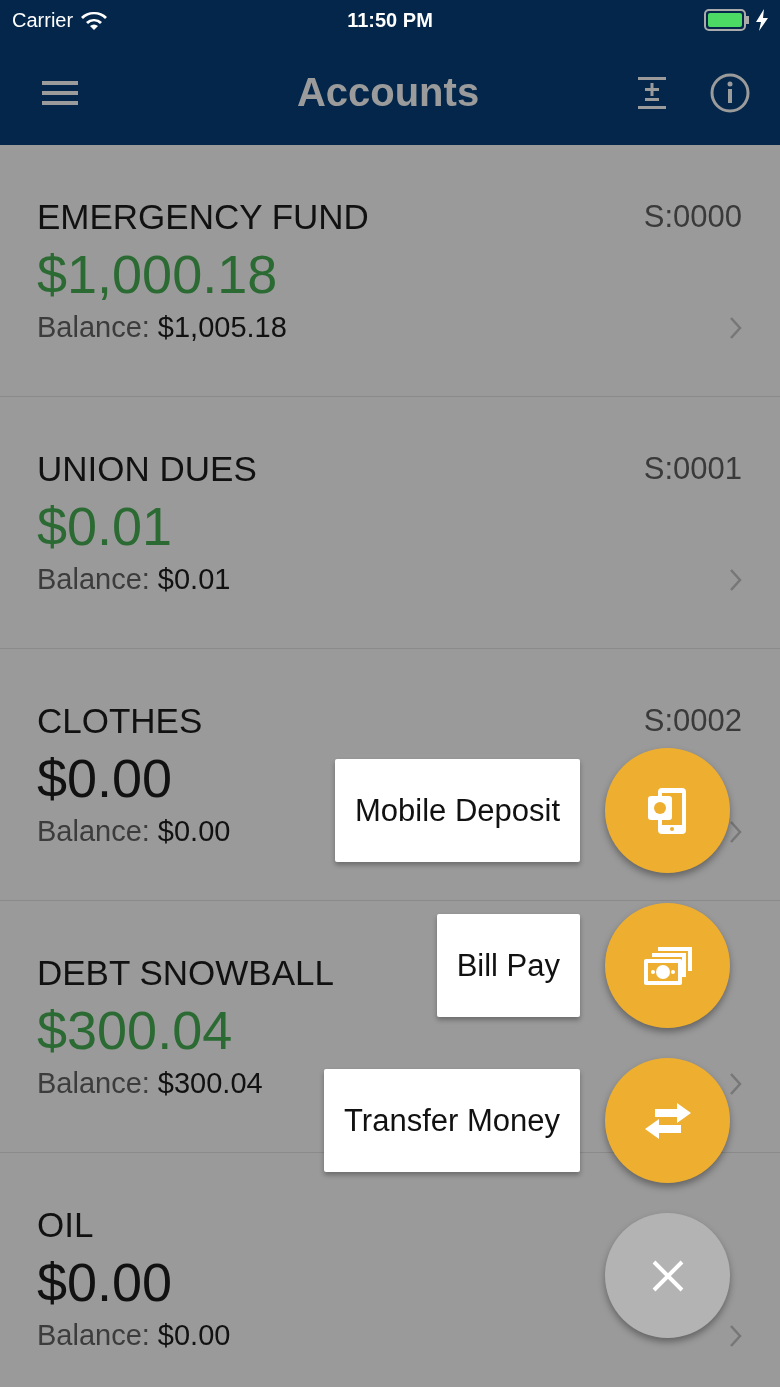 The height and width of the screenshot is (1387, 780). I want to click on action-label: Mobile Deposit, so click(457, 810).